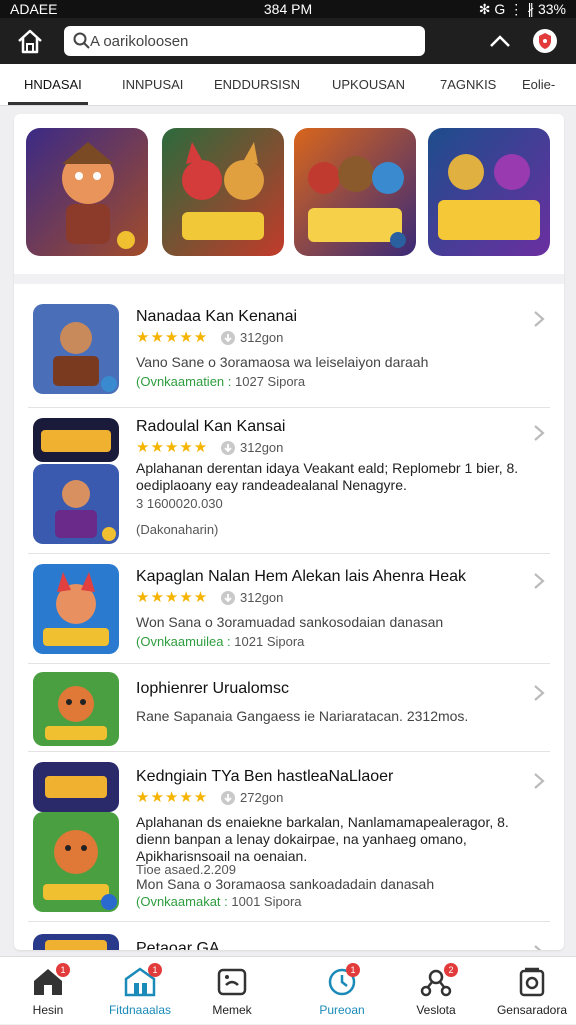 This screenshot has height=1025, width=576. What do you see at coordinates (140, 991) in the screenshot?
I see `nav-stores: 1 Fitdnaaalas` at bounding box center [140, 991].